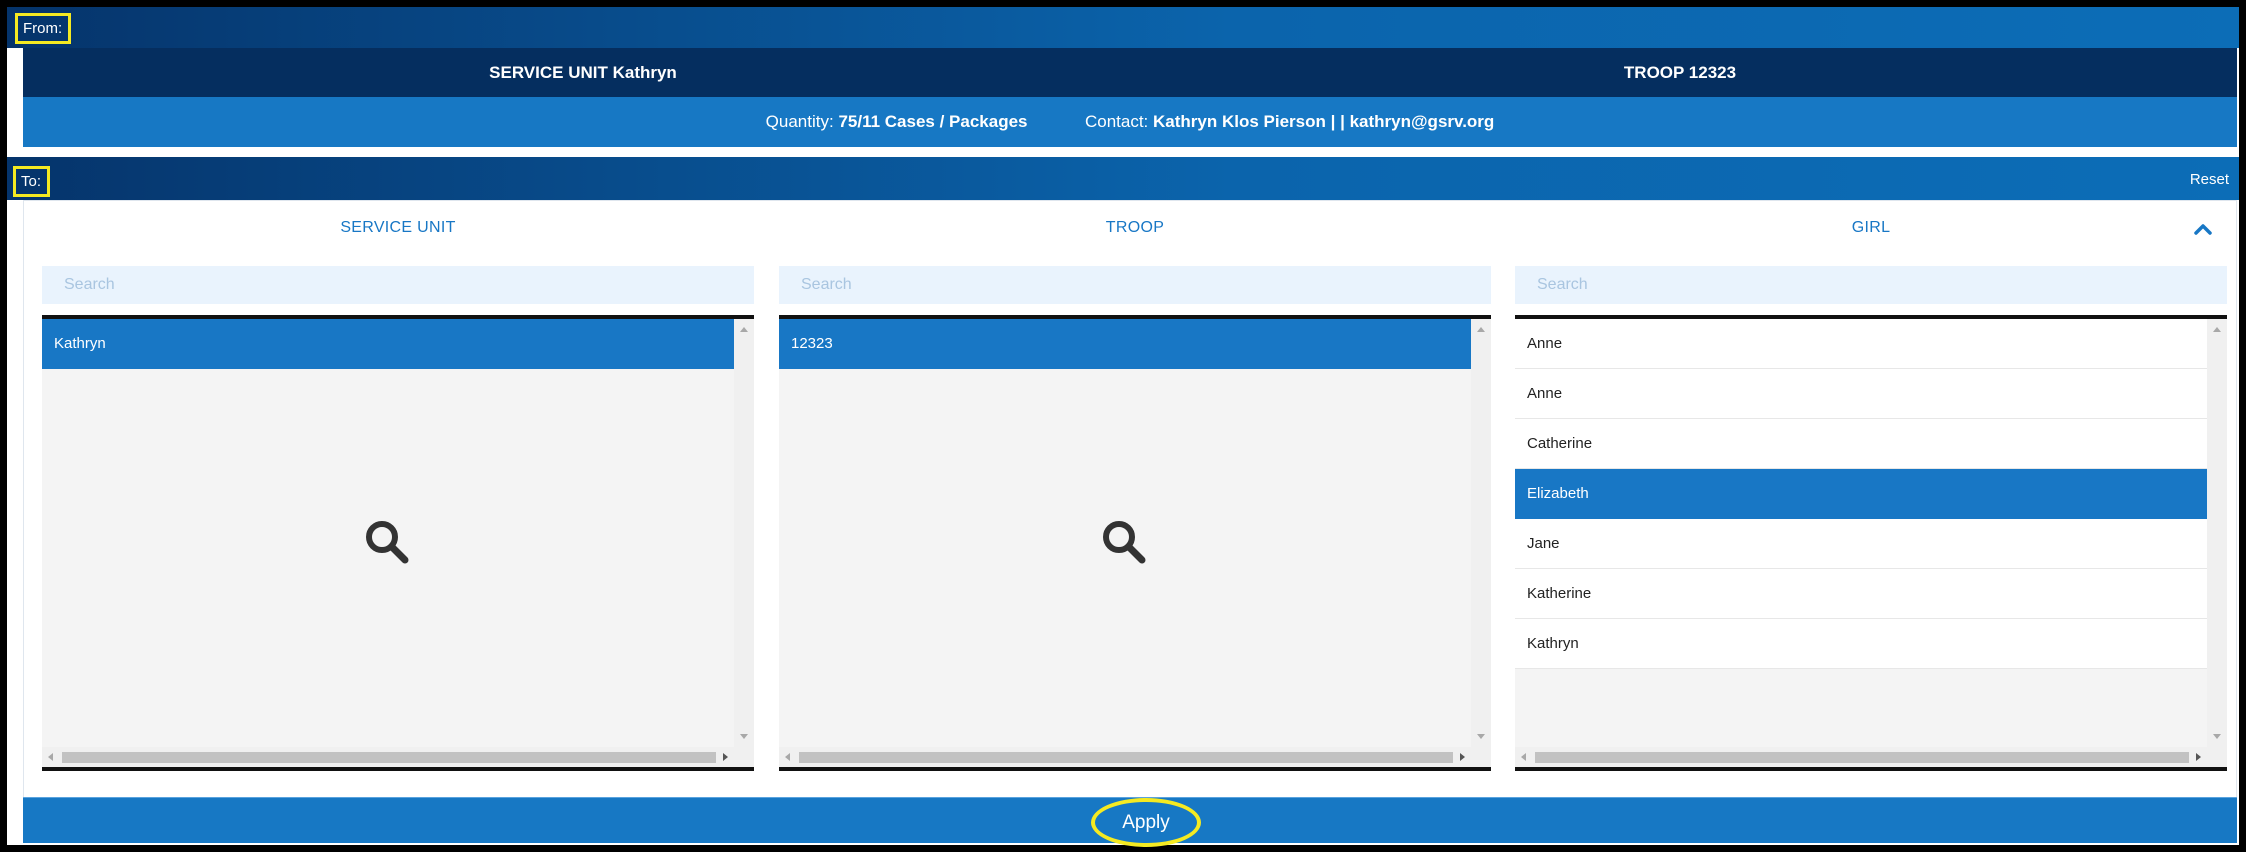 This screenshot has width=2246, height=852. What do you see at coordinates (1871, 227) in the screenshot?
I see `girl-title: GIRL` at bounding box center [1871, 227].